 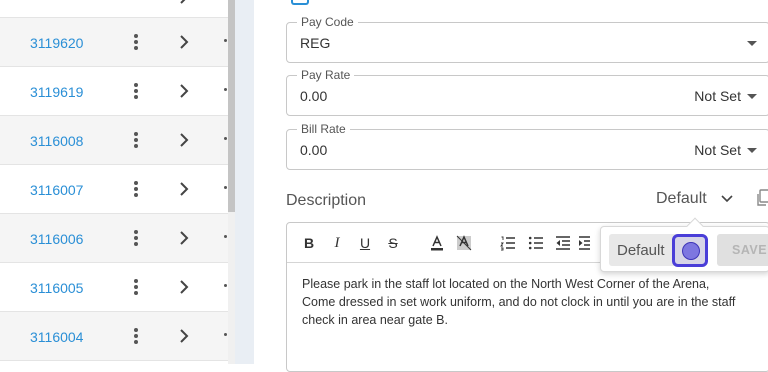 I want to click on record-id-link: 3116005, so click(x=56, y=288).